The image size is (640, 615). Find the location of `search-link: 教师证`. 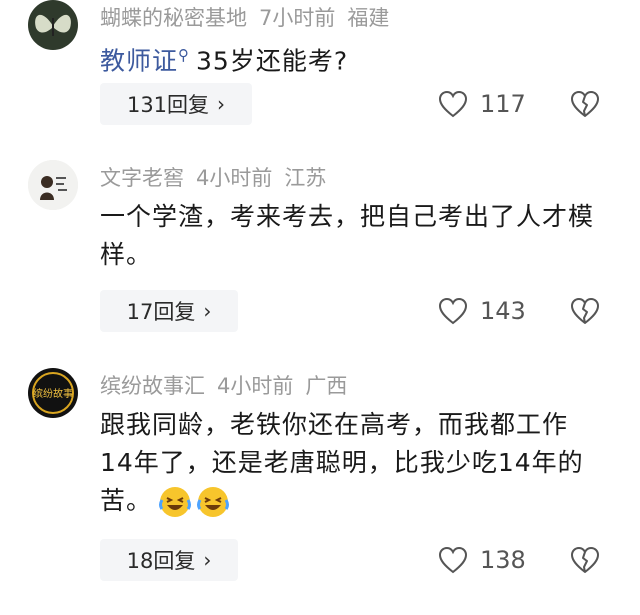

search-link: 教师证 is located at coordinates (139, 60).